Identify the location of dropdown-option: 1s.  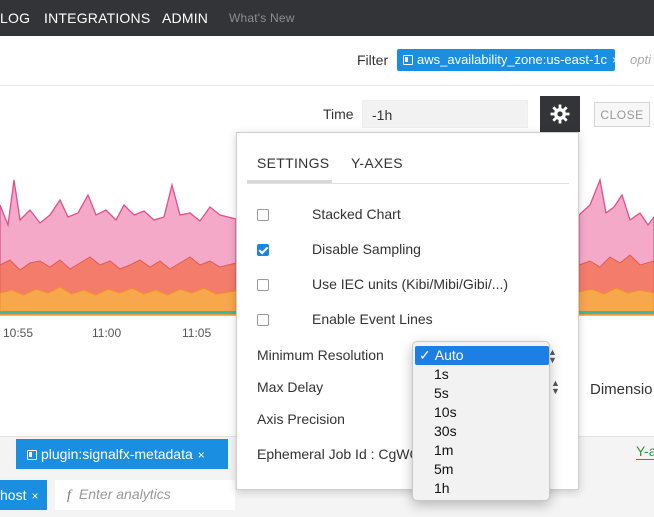
(481, 374).